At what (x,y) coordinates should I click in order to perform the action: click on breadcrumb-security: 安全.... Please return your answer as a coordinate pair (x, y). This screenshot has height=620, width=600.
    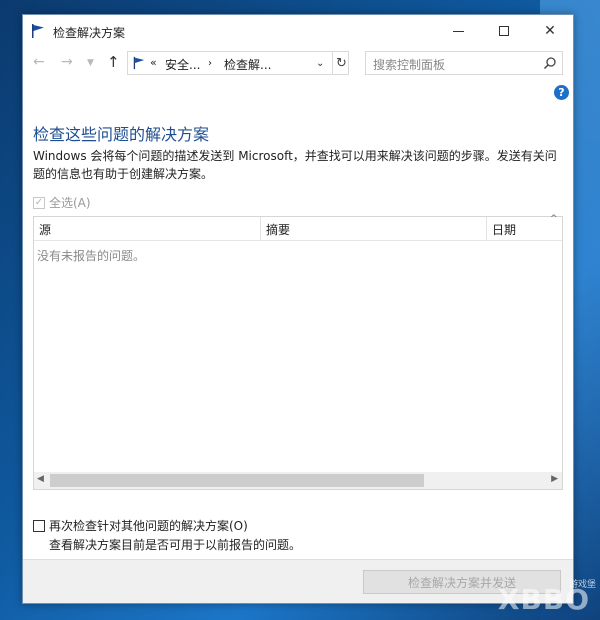
    Looking at the image, I should click on (182, 64).